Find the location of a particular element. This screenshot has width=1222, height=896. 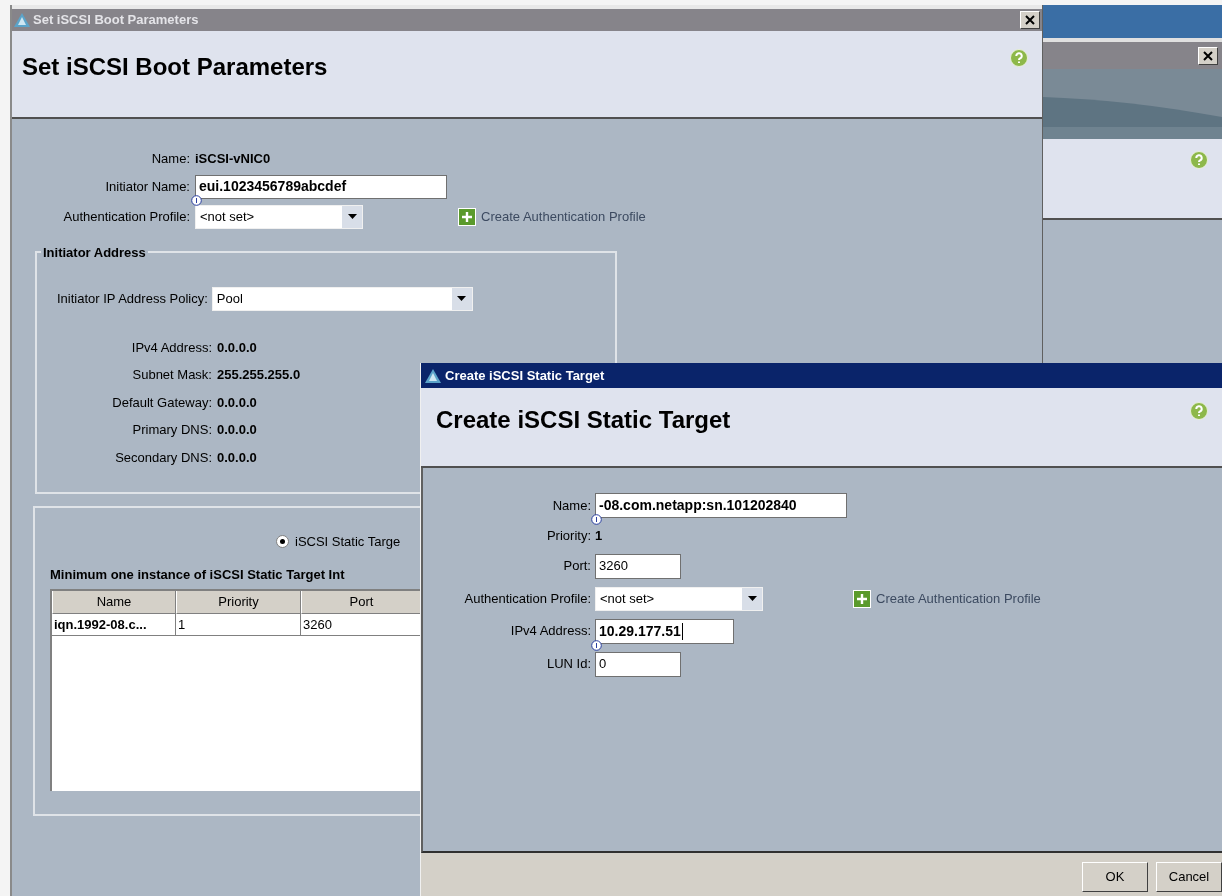

dialog-heading: Set iSCSI Boot Parameters is located at coordinates (175, 67).